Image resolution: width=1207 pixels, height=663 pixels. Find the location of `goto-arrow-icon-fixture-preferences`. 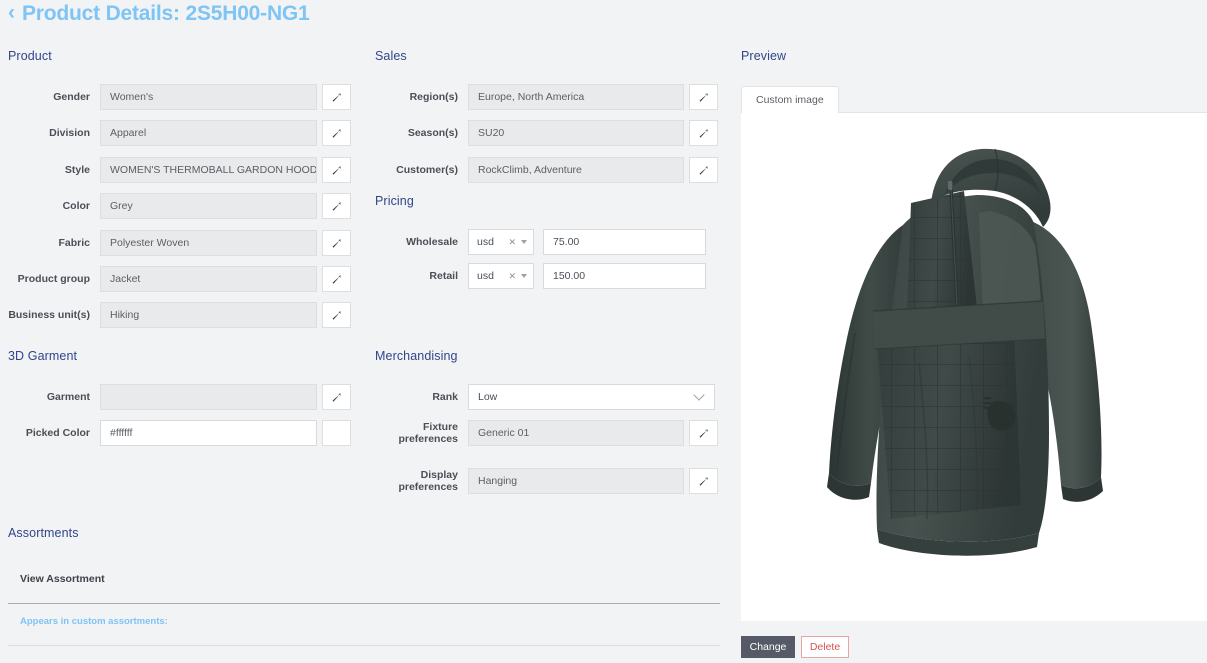

goto-arrow-icon-fixture-preferences is located at coordinates (703, 433).